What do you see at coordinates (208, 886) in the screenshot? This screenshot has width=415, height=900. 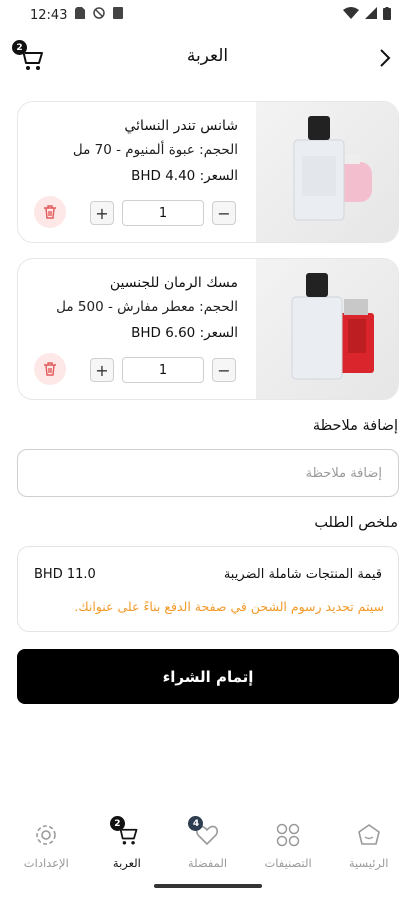 I see `home-indicator` at bounding box center [208, 886].